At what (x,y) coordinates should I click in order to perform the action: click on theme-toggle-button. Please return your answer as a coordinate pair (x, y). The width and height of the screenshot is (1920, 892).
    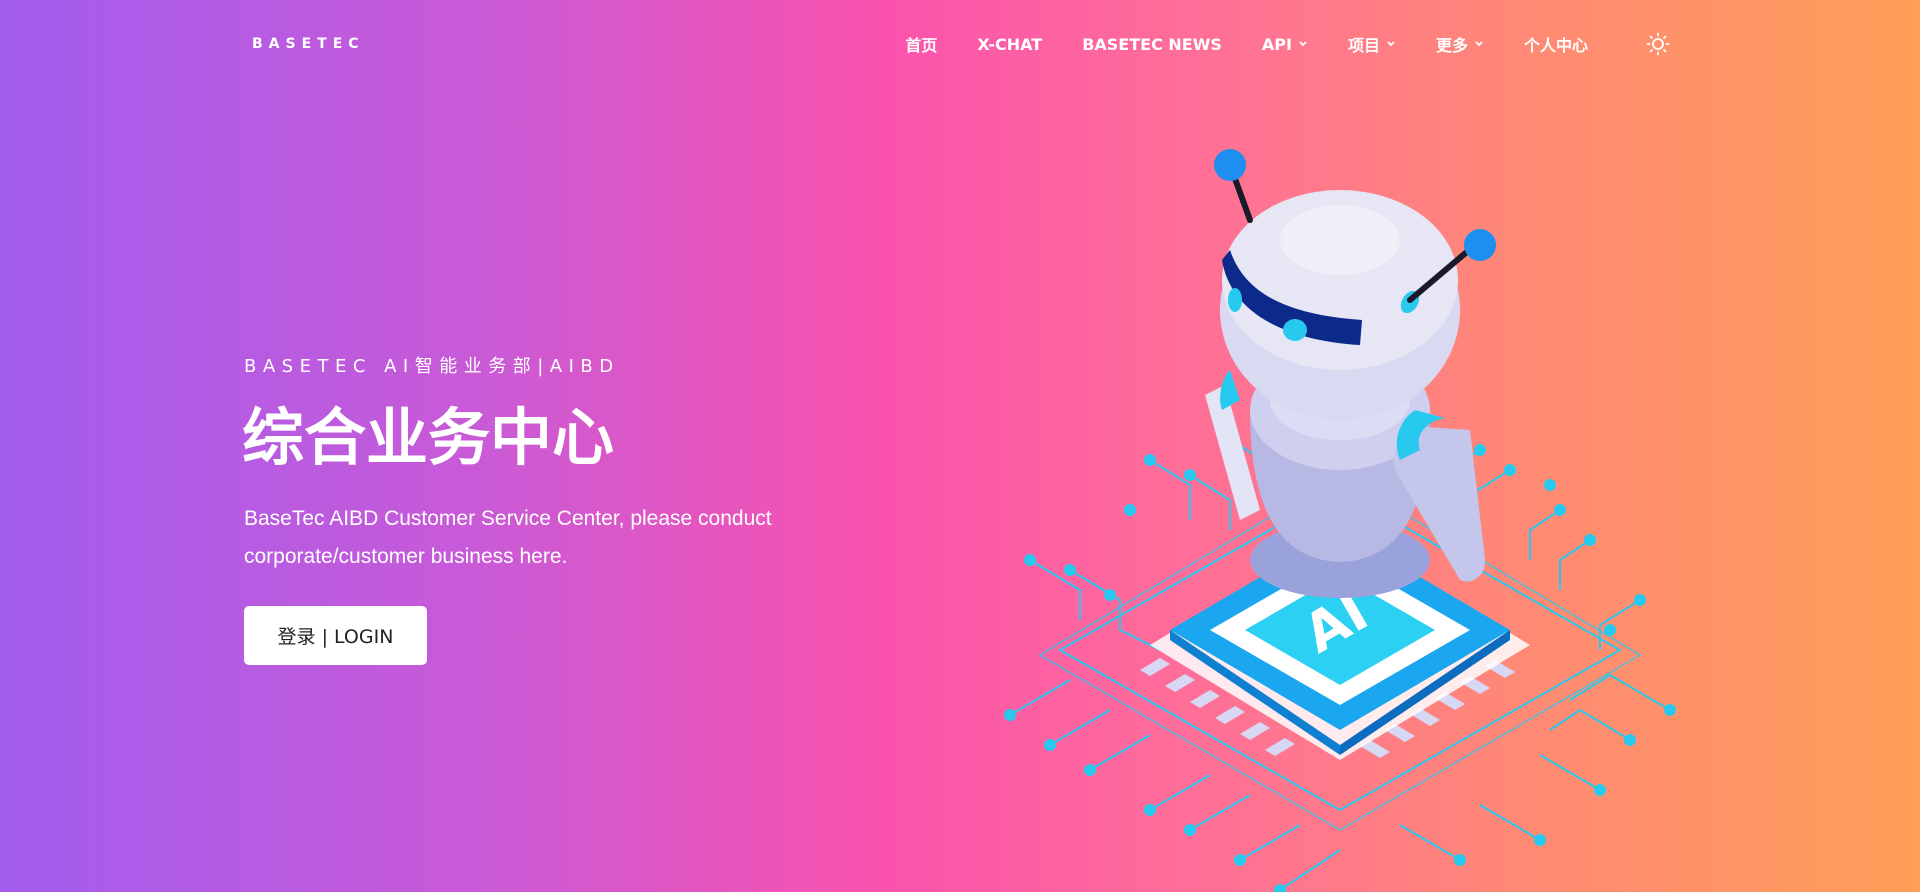
    Looking at the image, I should click on (1658, 44).